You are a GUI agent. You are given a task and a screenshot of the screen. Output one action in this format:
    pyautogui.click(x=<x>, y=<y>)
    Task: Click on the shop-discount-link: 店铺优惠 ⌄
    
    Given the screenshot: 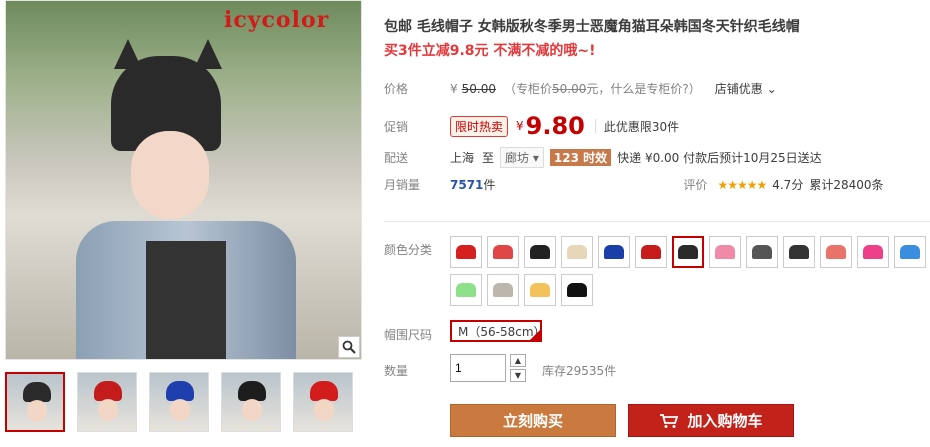 What is the action you would take?
    pyautogui.click(x=746, y=88)
    